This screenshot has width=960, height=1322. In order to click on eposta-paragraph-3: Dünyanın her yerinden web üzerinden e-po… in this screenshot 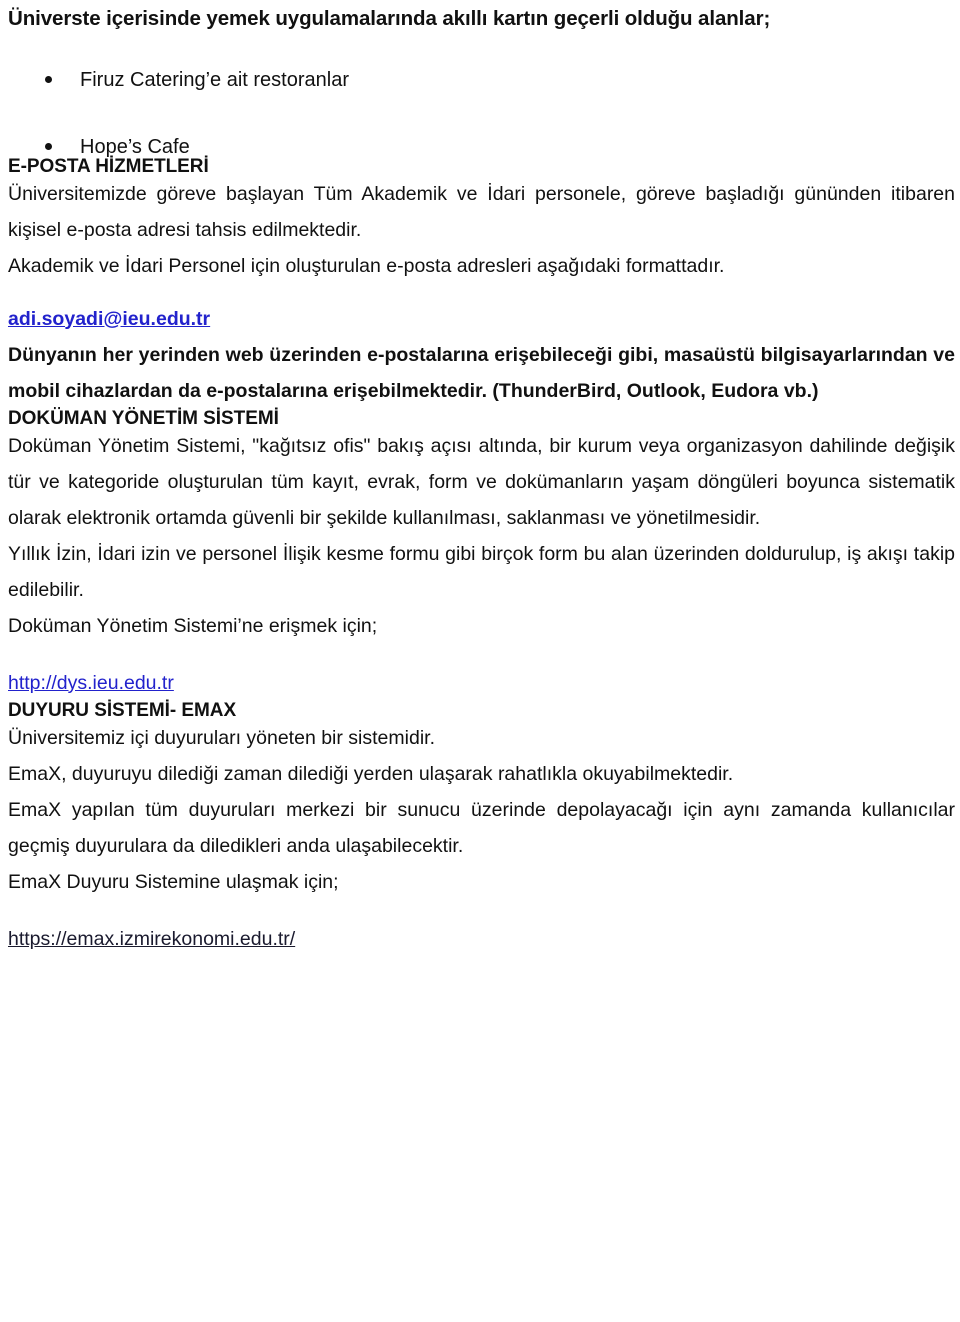, I will do `click(481, 372)`.